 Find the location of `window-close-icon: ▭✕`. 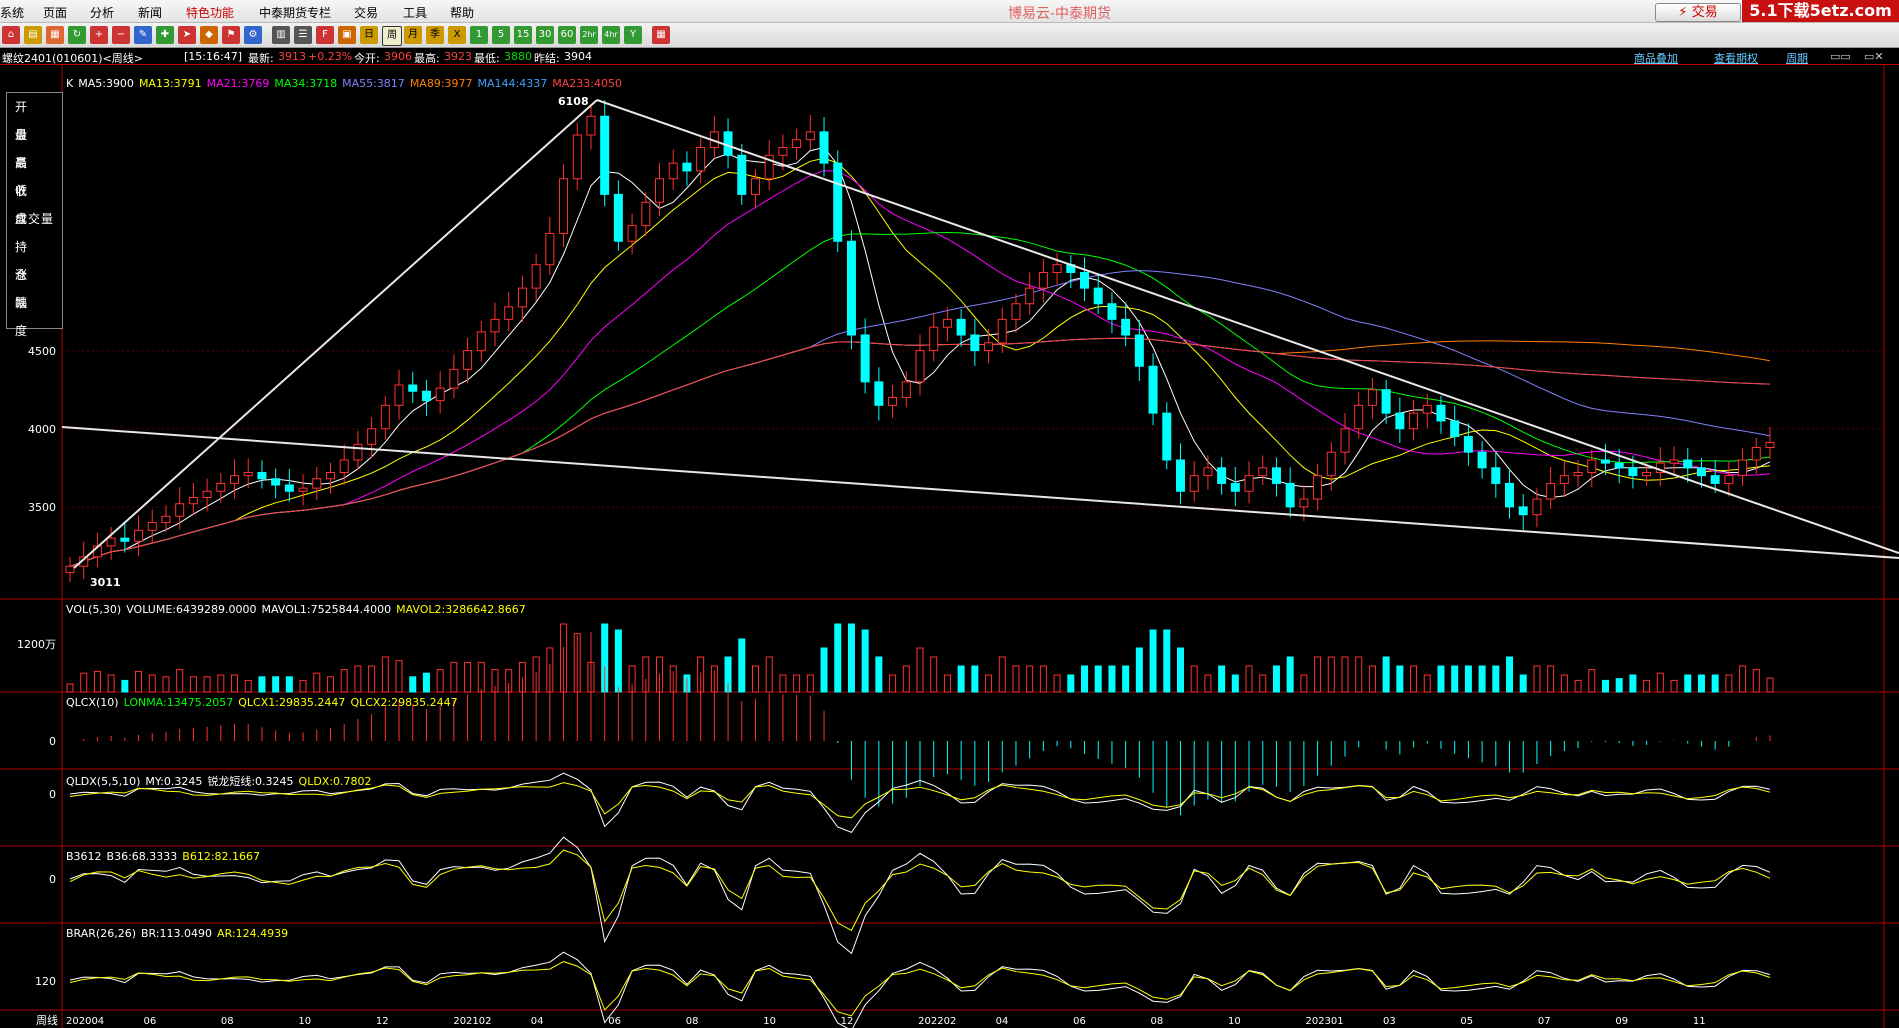

window-close-icon: ▭✕ is located at coordinates (1874, 56).